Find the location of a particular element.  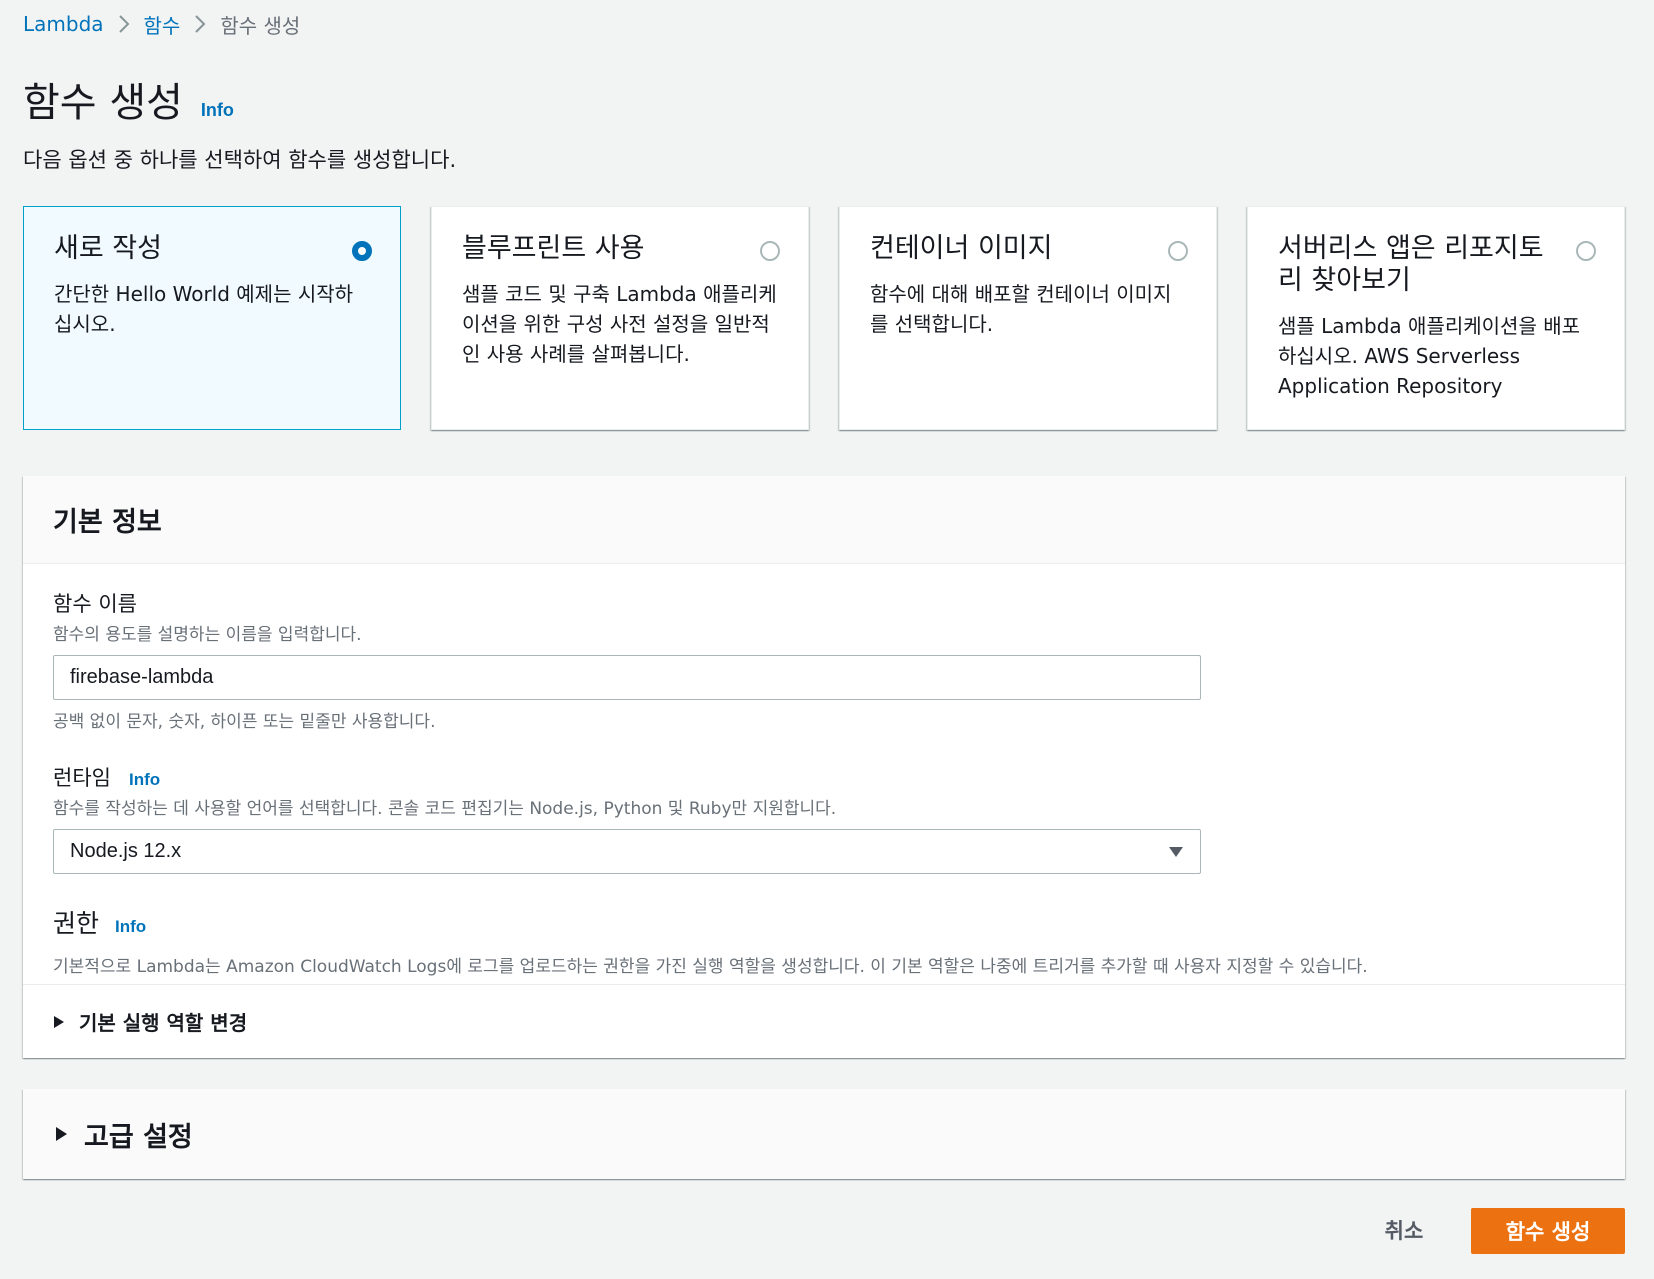

option-title: 서버리스 앱은 리포지토리 찾아보기 is located at coordinates (1411, 264).